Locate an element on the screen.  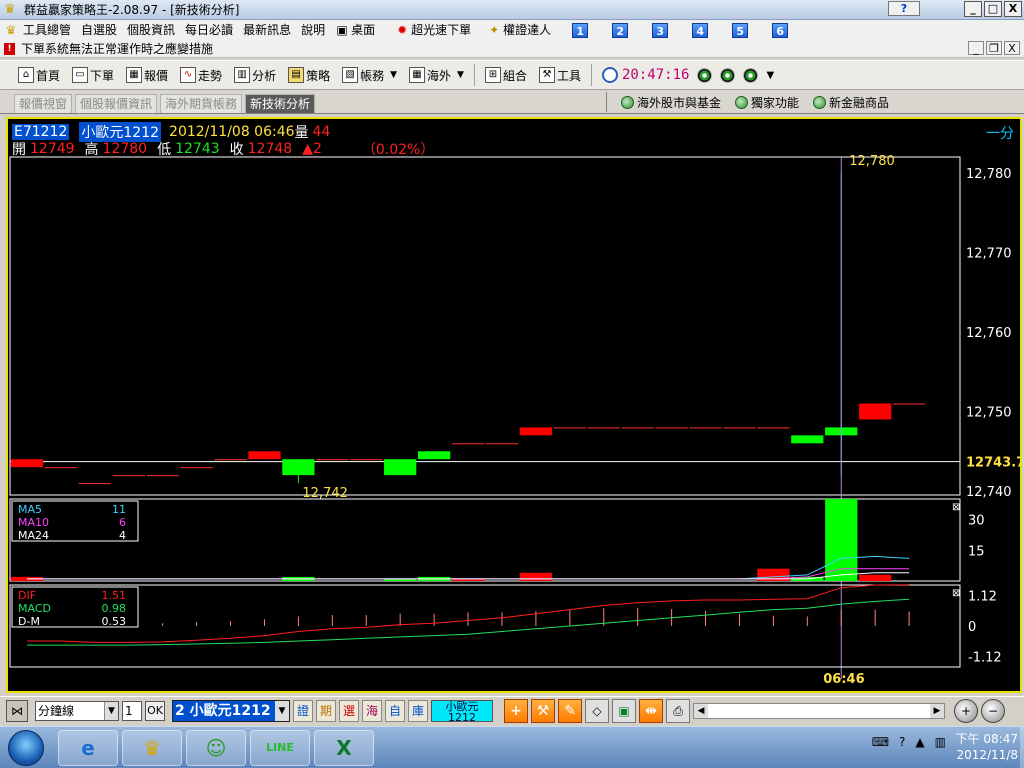
globe-icon is located at coordinates (820, 102).